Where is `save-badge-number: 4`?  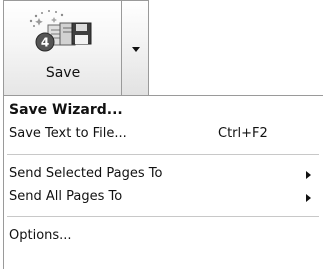
save-badge-number: 4 is located at coordinates (45, 43).